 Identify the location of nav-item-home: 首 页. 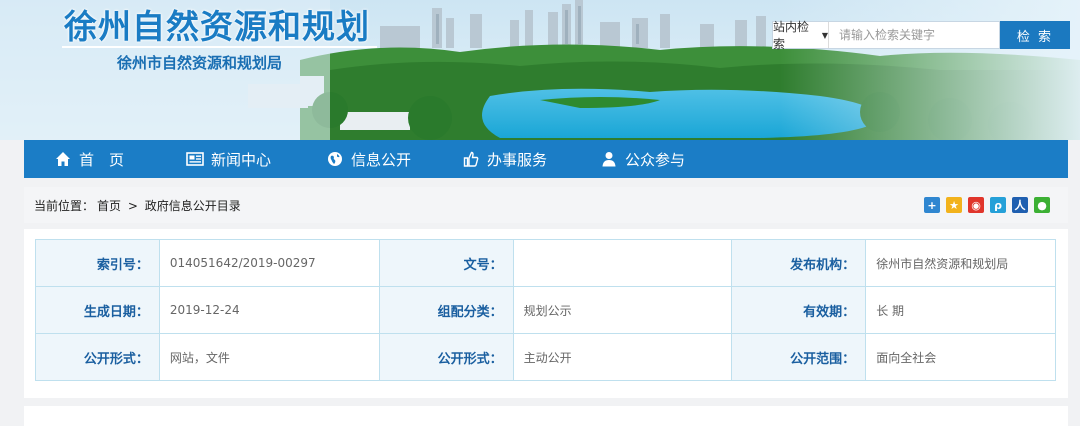
(89, 159).